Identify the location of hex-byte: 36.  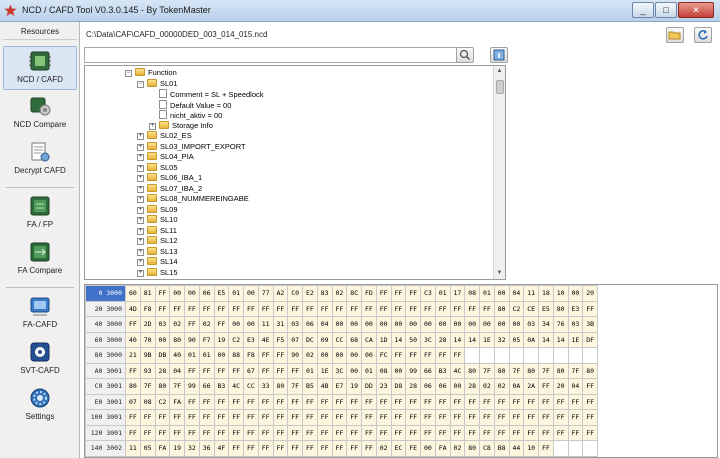
(206, 448).